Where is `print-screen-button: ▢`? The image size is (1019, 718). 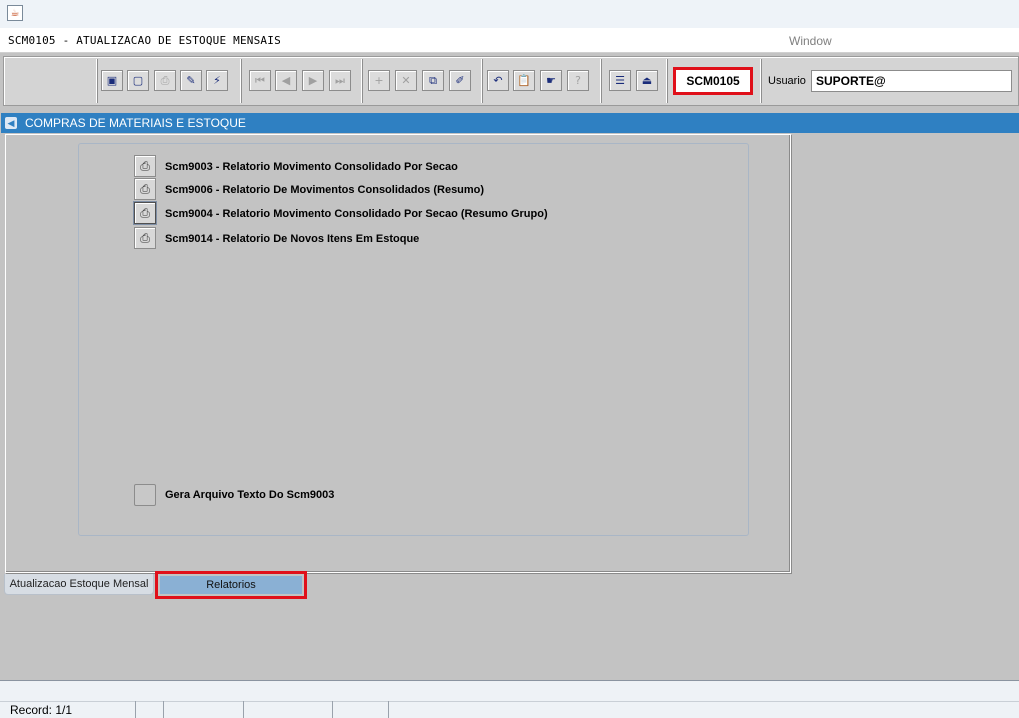 print-screen-button: ▢ is located at coordinates (138, 80).